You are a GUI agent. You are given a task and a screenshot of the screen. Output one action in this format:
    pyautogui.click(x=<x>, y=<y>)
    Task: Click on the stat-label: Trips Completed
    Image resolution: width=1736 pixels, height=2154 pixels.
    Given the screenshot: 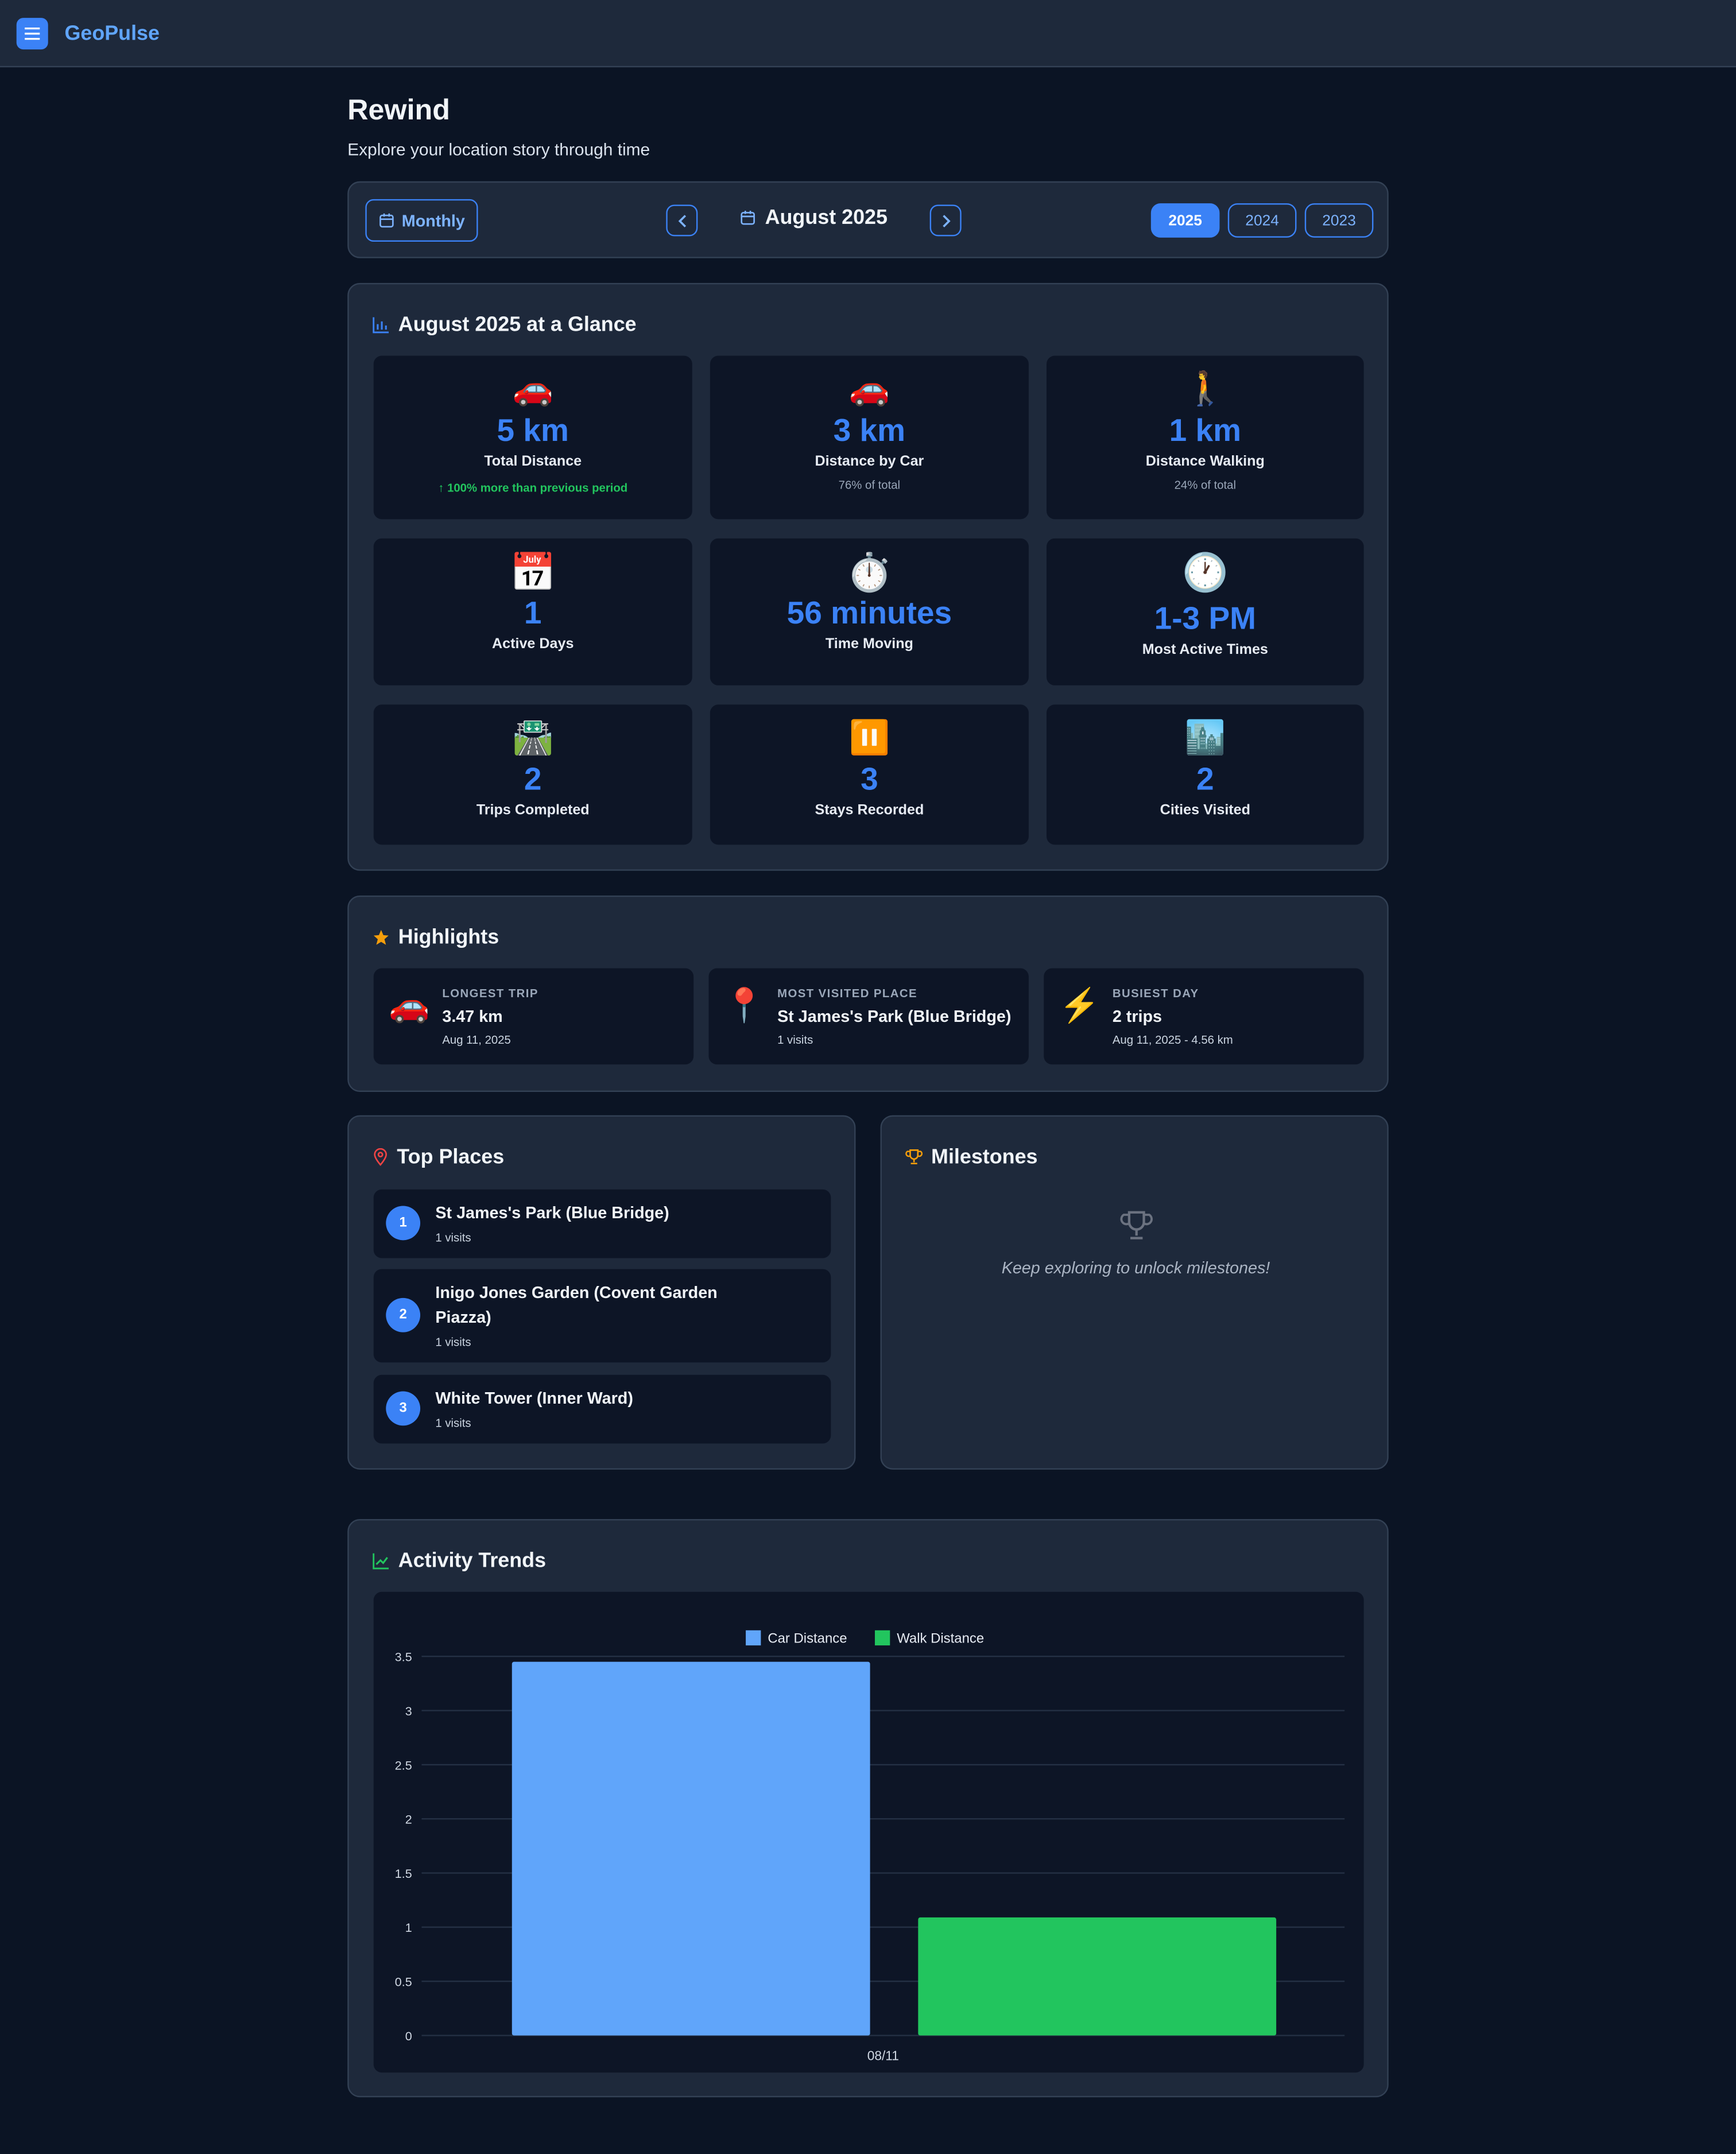 What is the action you would take?
    pyautogui.click(x=533, y=810)
    